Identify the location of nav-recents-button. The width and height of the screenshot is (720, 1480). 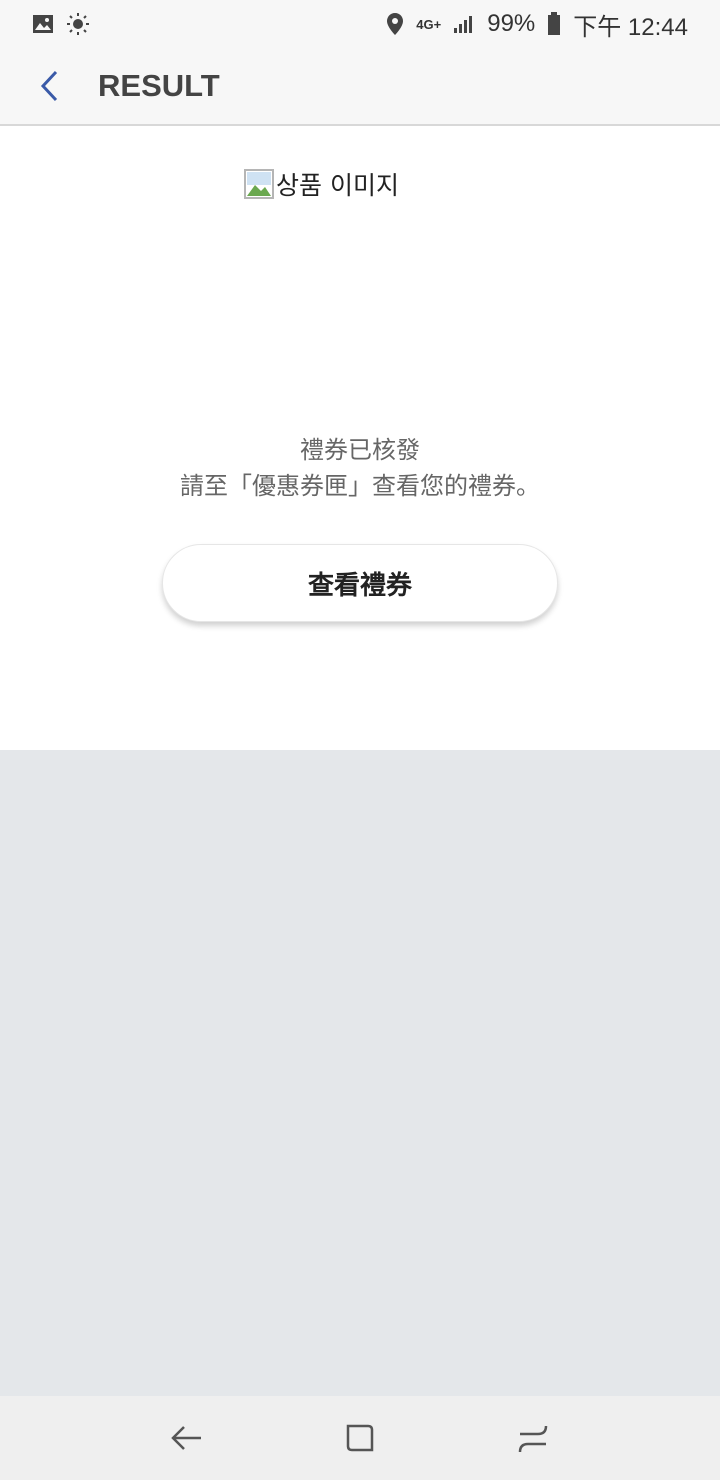
(533, 1438).